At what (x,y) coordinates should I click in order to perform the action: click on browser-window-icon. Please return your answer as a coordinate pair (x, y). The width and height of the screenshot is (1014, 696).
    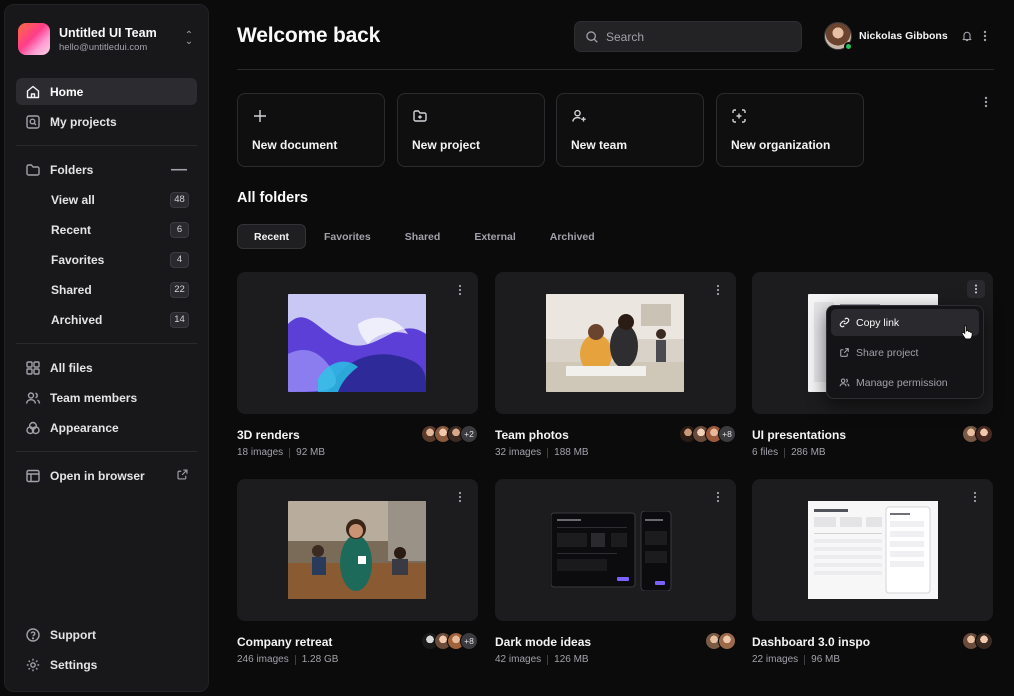
    Looking at the image, I should click on (33, 476).